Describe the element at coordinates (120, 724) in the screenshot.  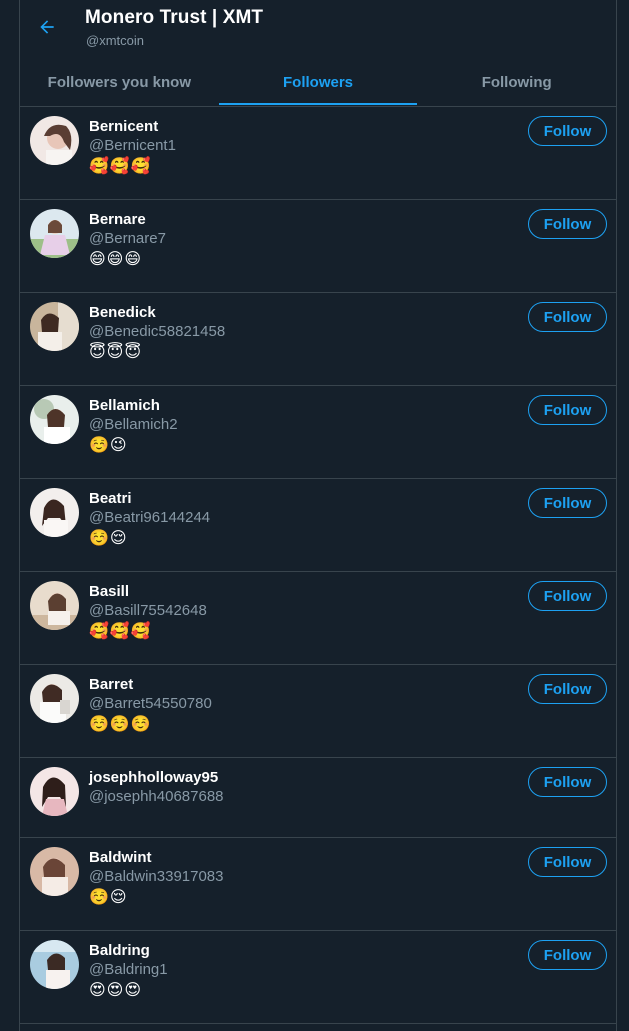
I see `user-bio: ☺️☺️☺️` at that location.